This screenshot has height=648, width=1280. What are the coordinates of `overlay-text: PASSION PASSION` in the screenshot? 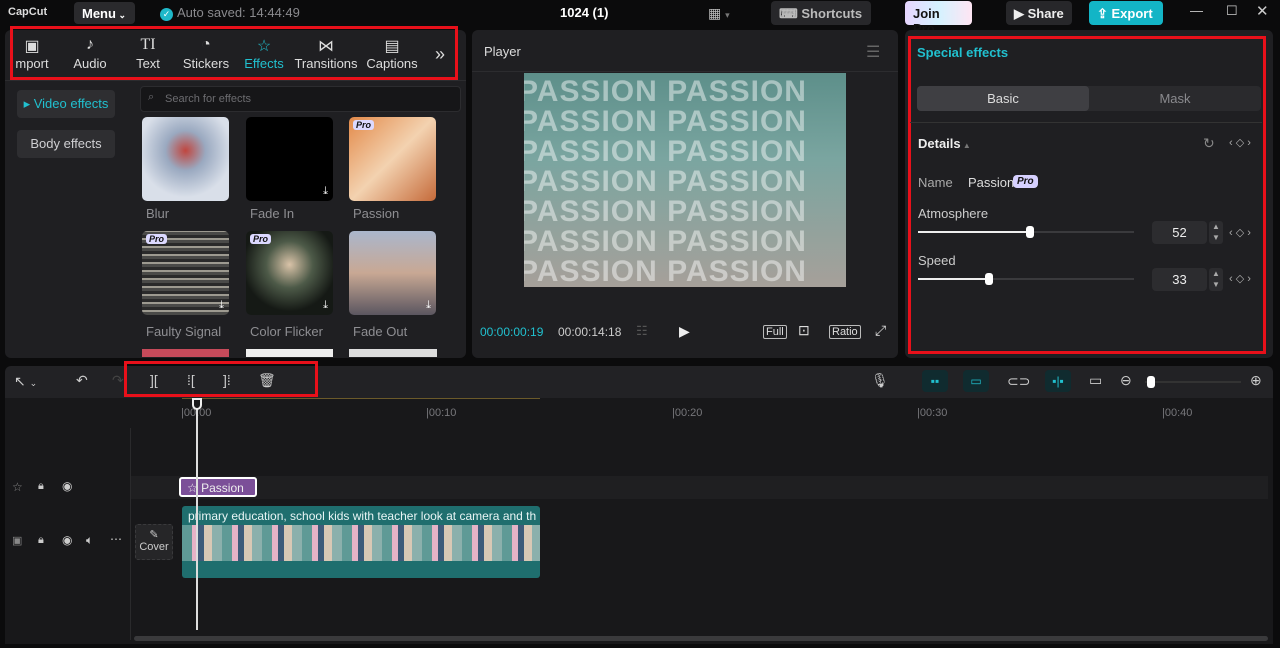 It's located at (665, 121).